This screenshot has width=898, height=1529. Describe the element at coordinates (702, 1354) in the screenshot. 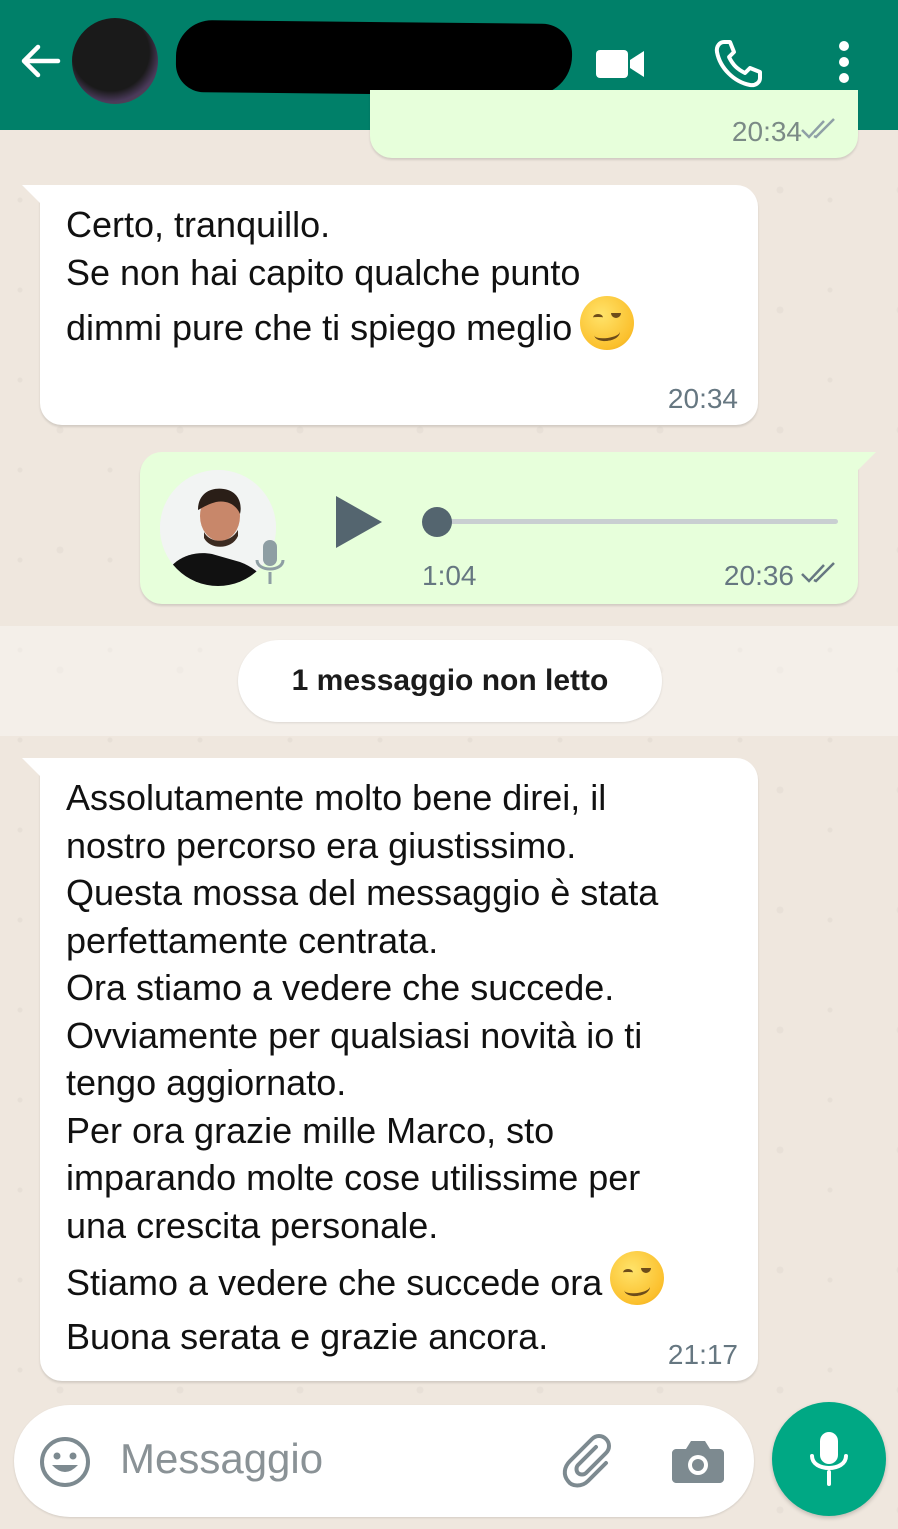

I see `message-time: 21:17` at that location.